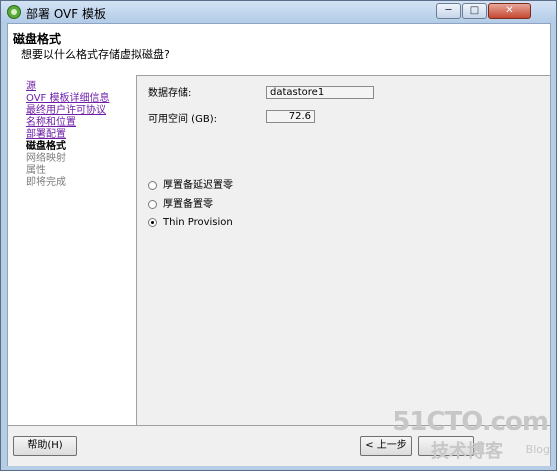 The height and width of the screenshot is (471, 557). I want to click on step-source: 源, so click(31, 86).